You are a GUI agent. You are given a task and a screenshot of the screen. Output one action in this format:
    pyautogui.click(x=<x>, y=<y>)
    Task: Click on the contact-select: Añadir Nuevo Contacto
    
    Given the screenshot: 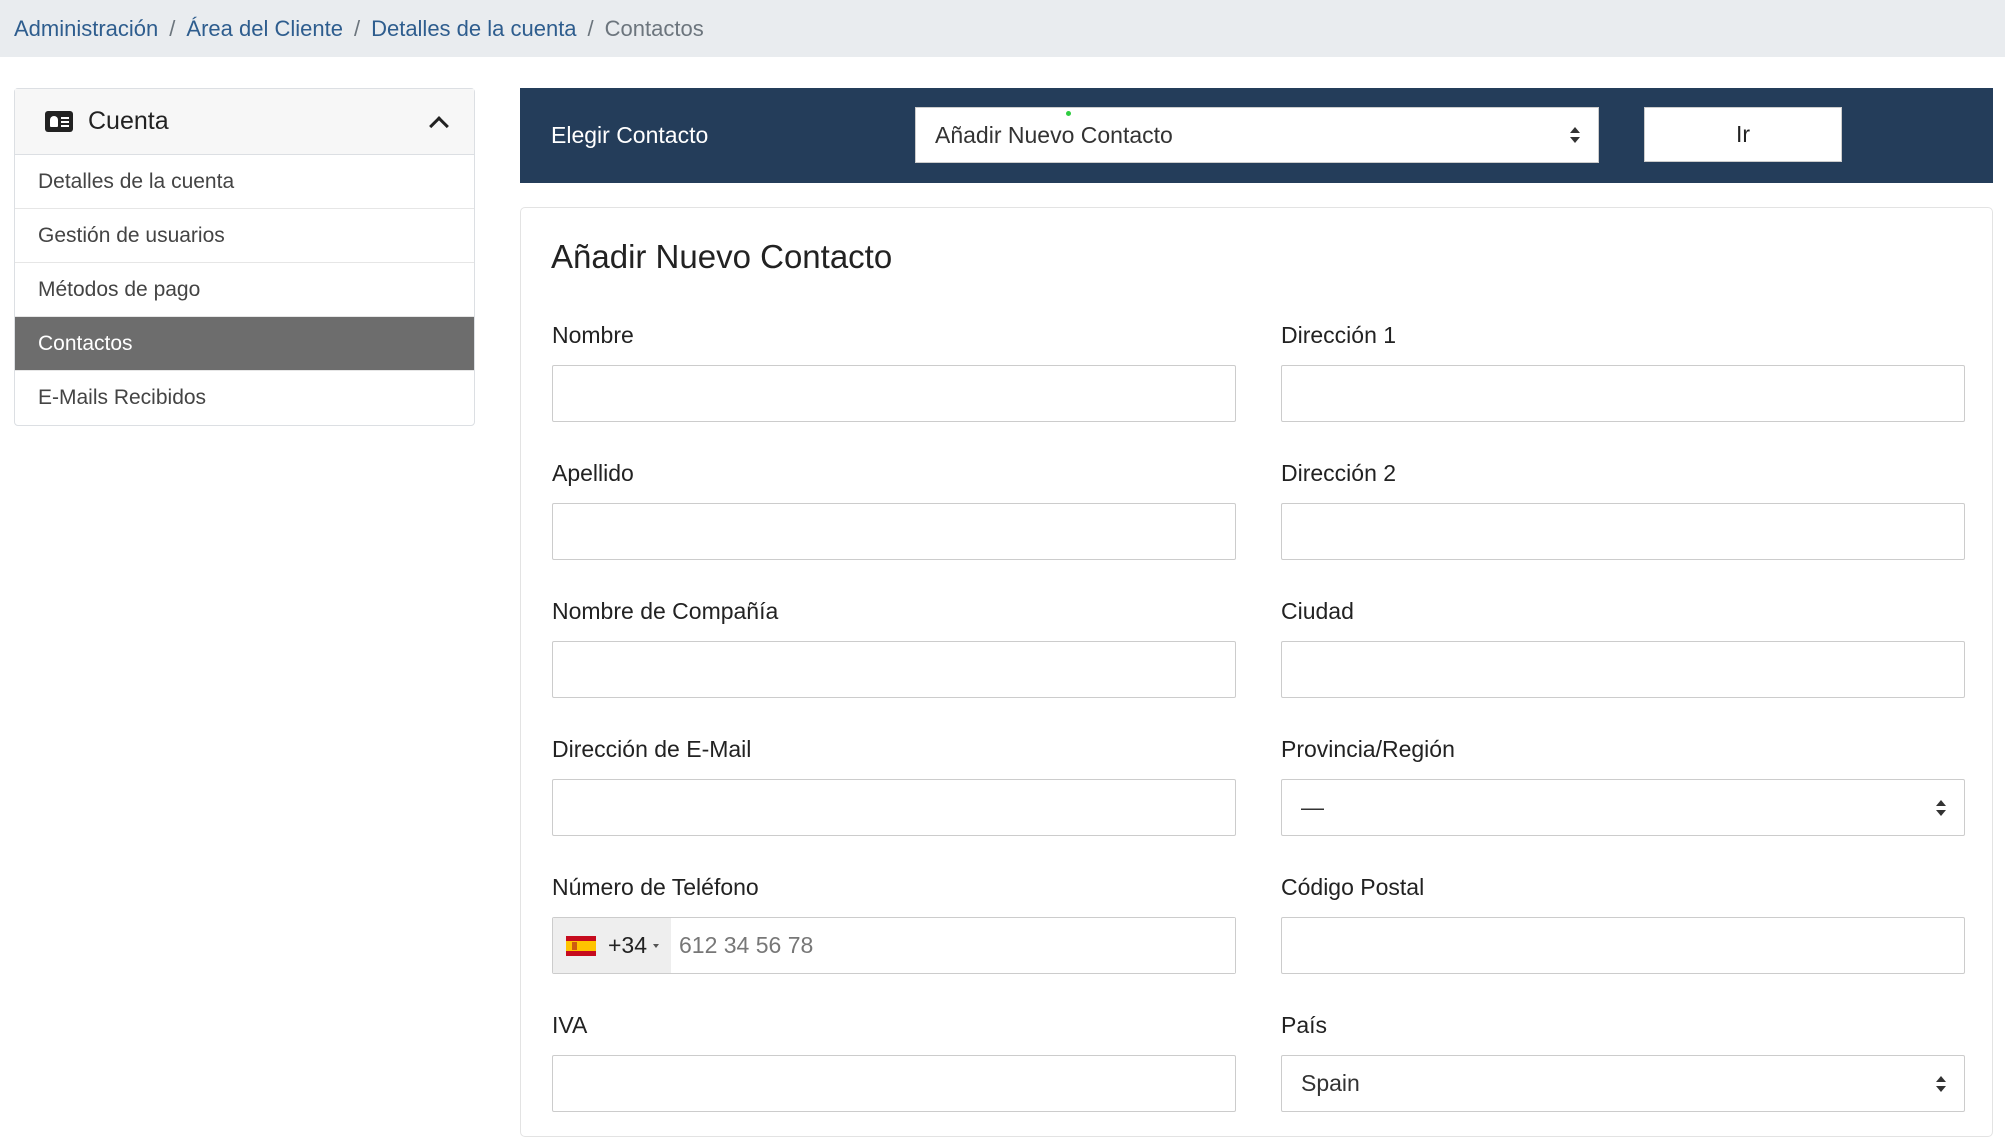 What is the action you would take?
    pyautogui.click(x=1257, y=135)
    